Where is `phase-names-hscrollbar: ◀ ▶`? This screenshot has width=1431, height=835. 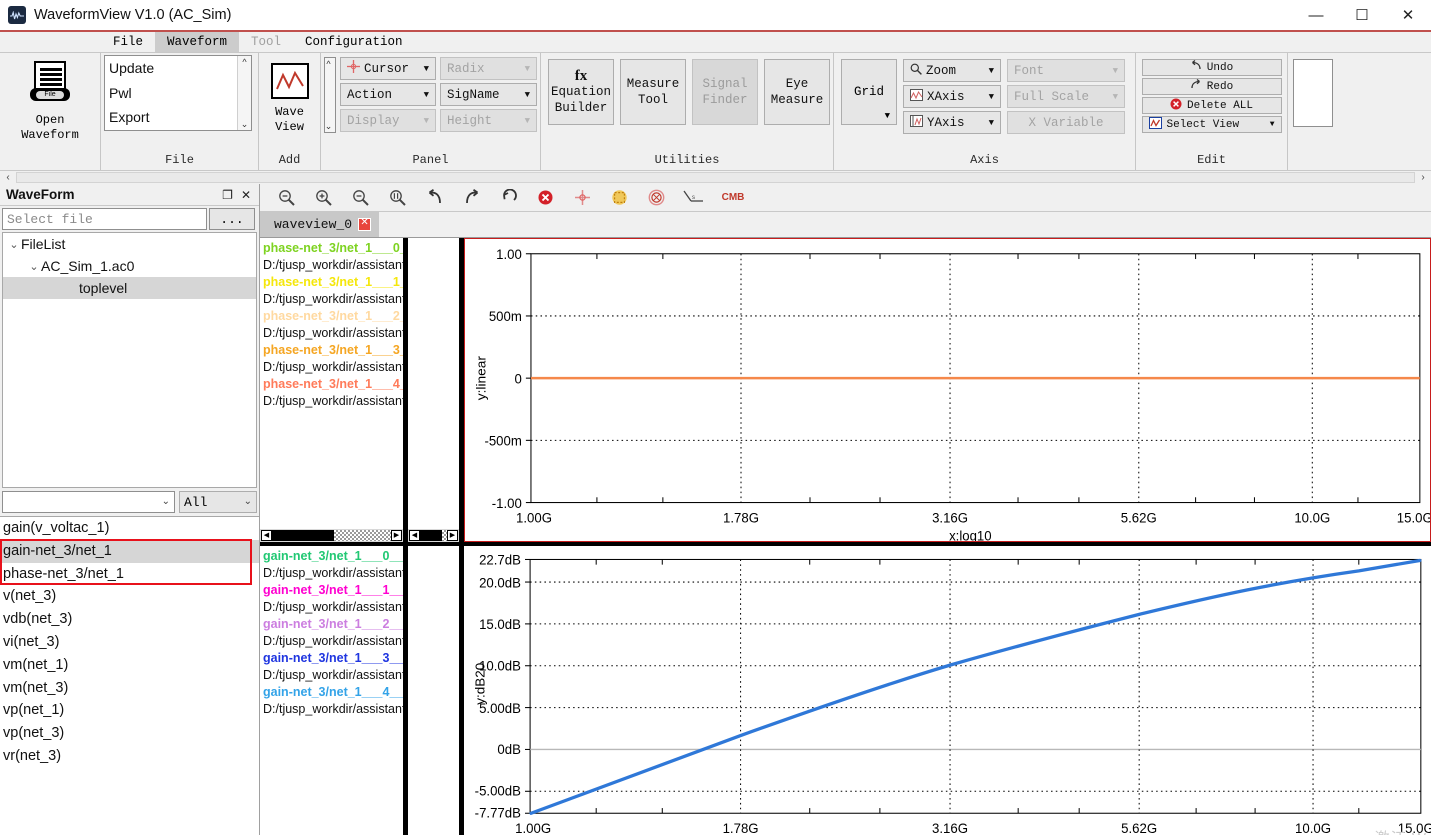
phase-names-hscrollbar: ◀ ▶ is located at coordinates (331, 535).